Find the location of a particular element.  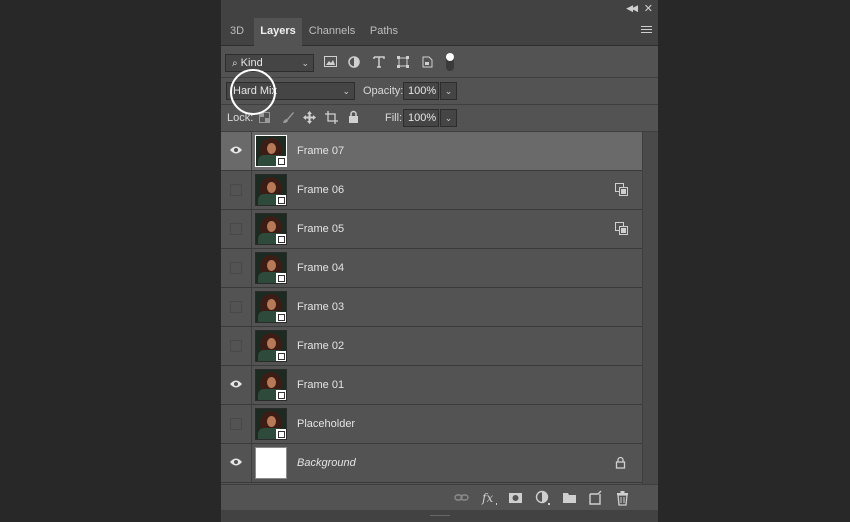

layer-row: Placeholder is located at coordinates (431, 424).